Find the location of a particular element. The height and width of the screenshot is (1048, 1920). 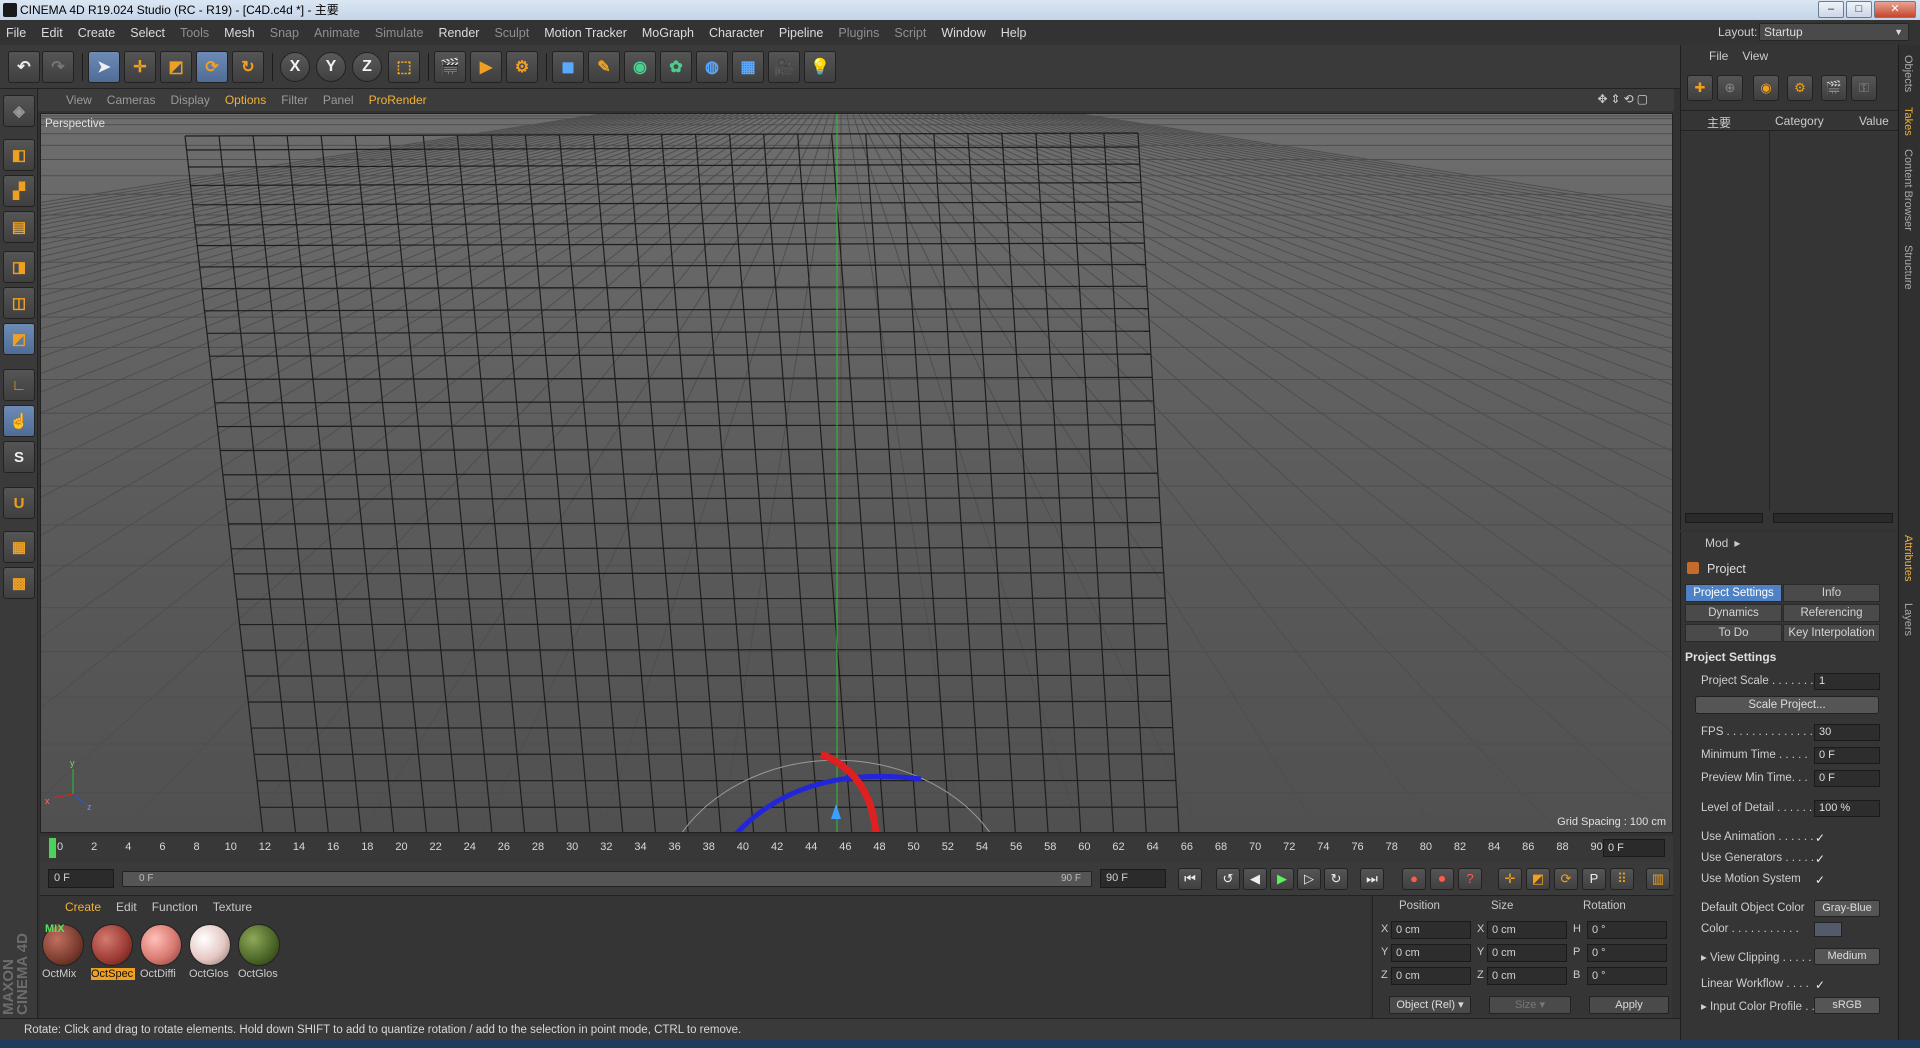

edges-mode-icon: ◫ is located at coordinates (19, 303).